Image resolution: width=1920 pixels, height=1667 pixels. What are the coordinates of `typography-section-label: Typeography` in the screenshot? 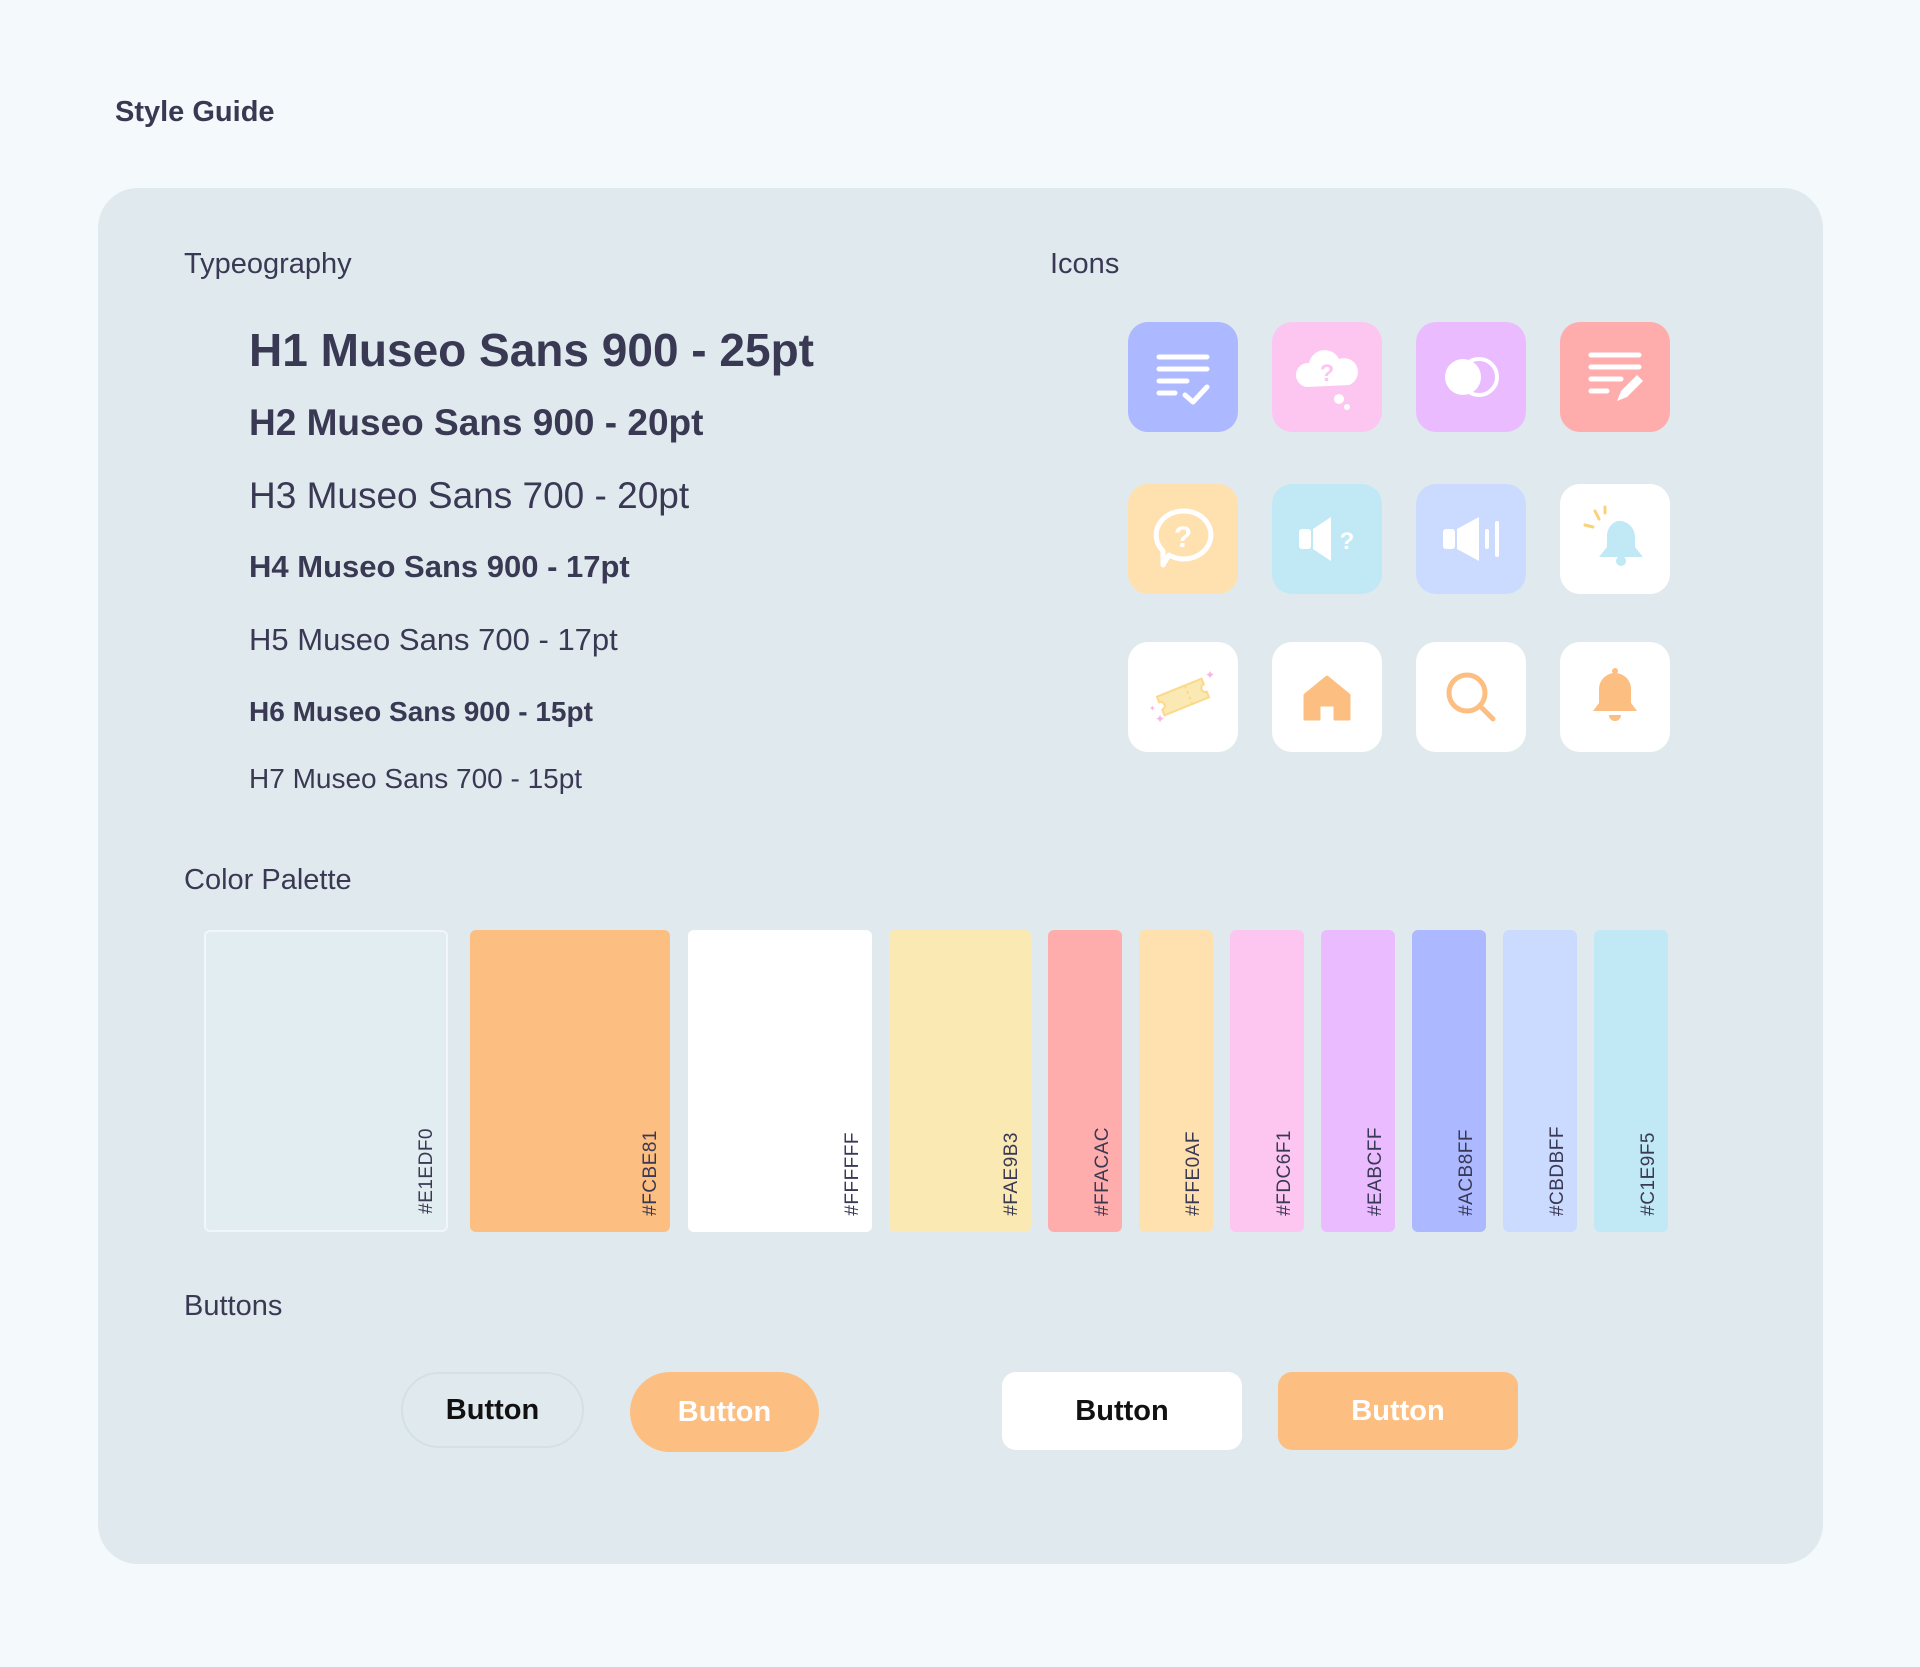 It's located at (268, 264).